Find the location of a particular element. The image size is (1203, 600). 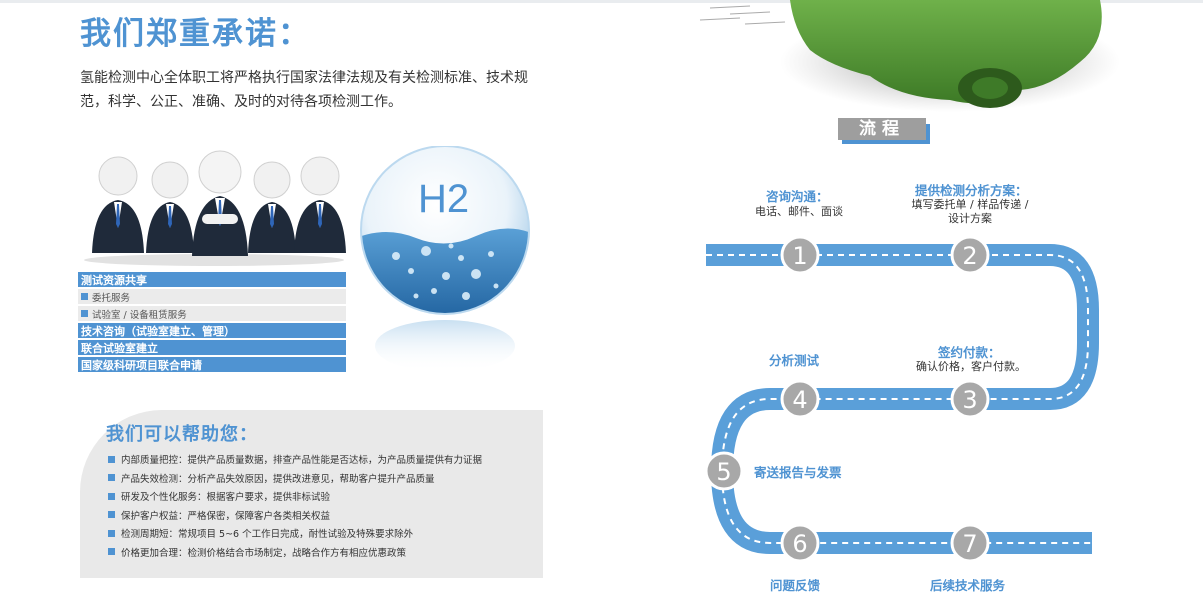

step-1-desc: 电话、邮件、面谈 is located at coordinates (799, 211).